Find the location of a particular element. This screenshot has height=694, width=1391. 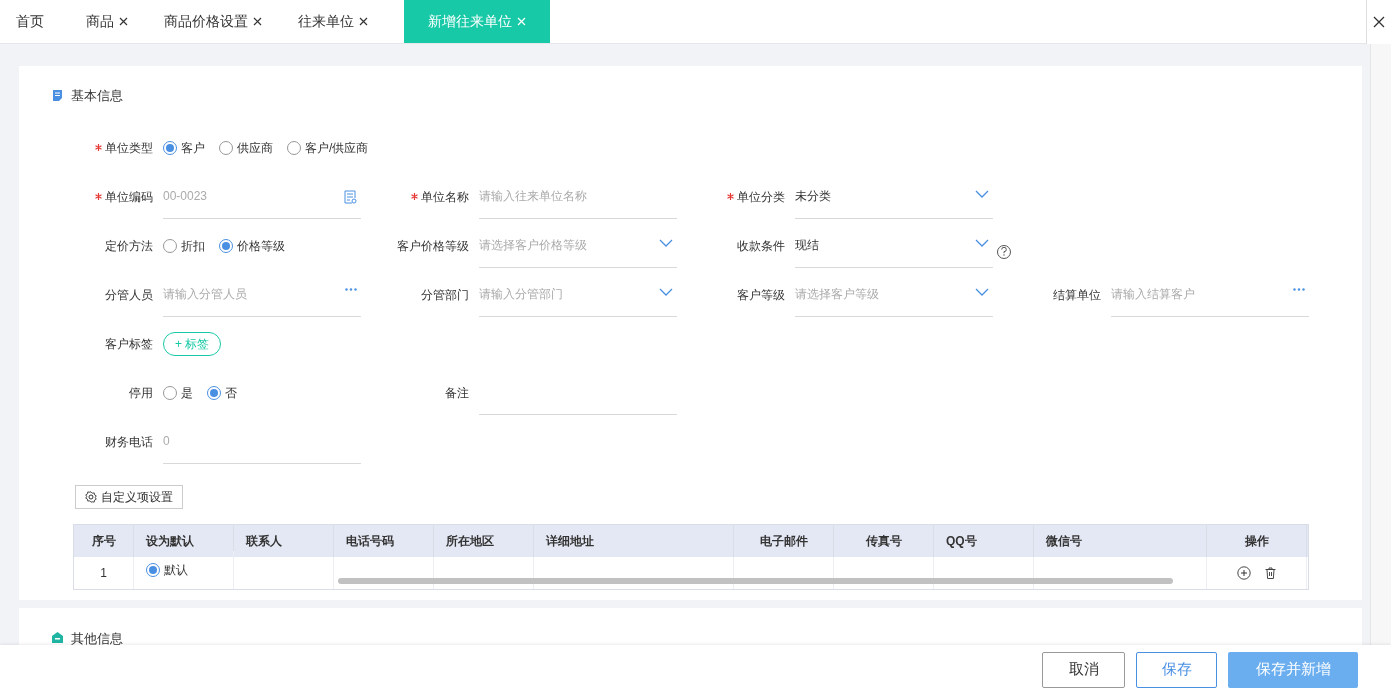

table-cell-text: 1 is located at coordinates (103, 573).